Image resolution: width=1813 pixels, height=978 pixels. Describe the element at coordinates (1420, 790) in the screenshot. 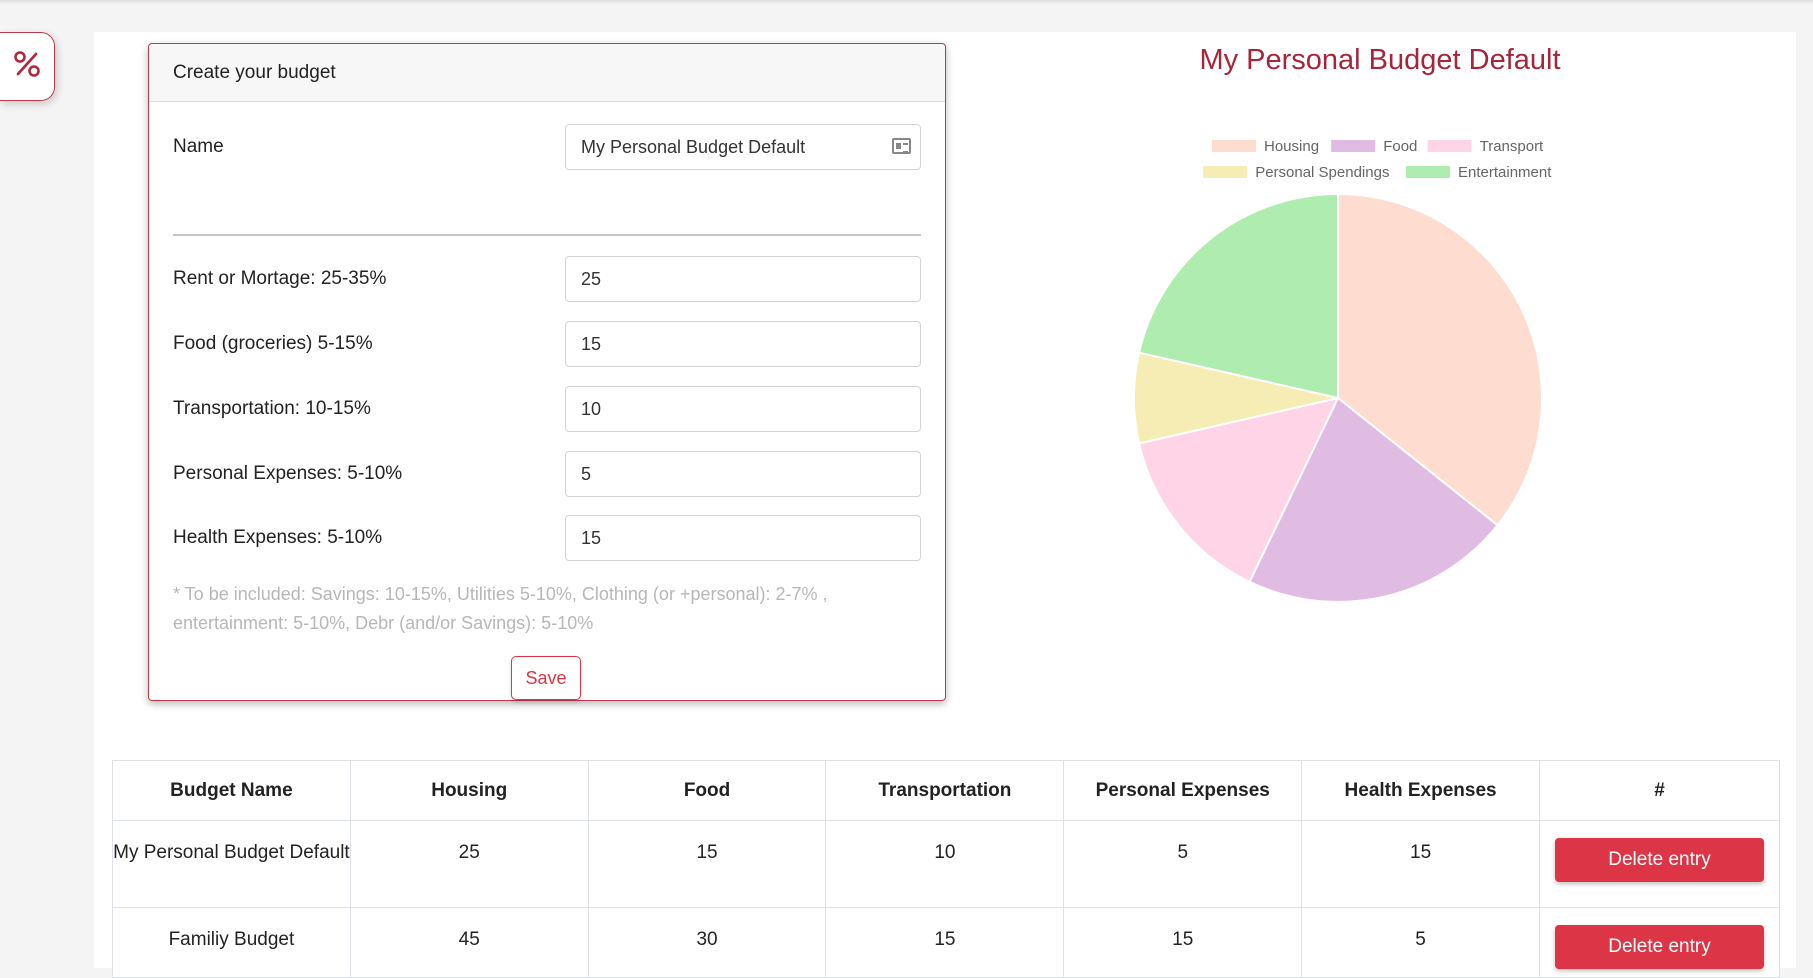

I see `header-health-expenses: Health Expenses` at that location.